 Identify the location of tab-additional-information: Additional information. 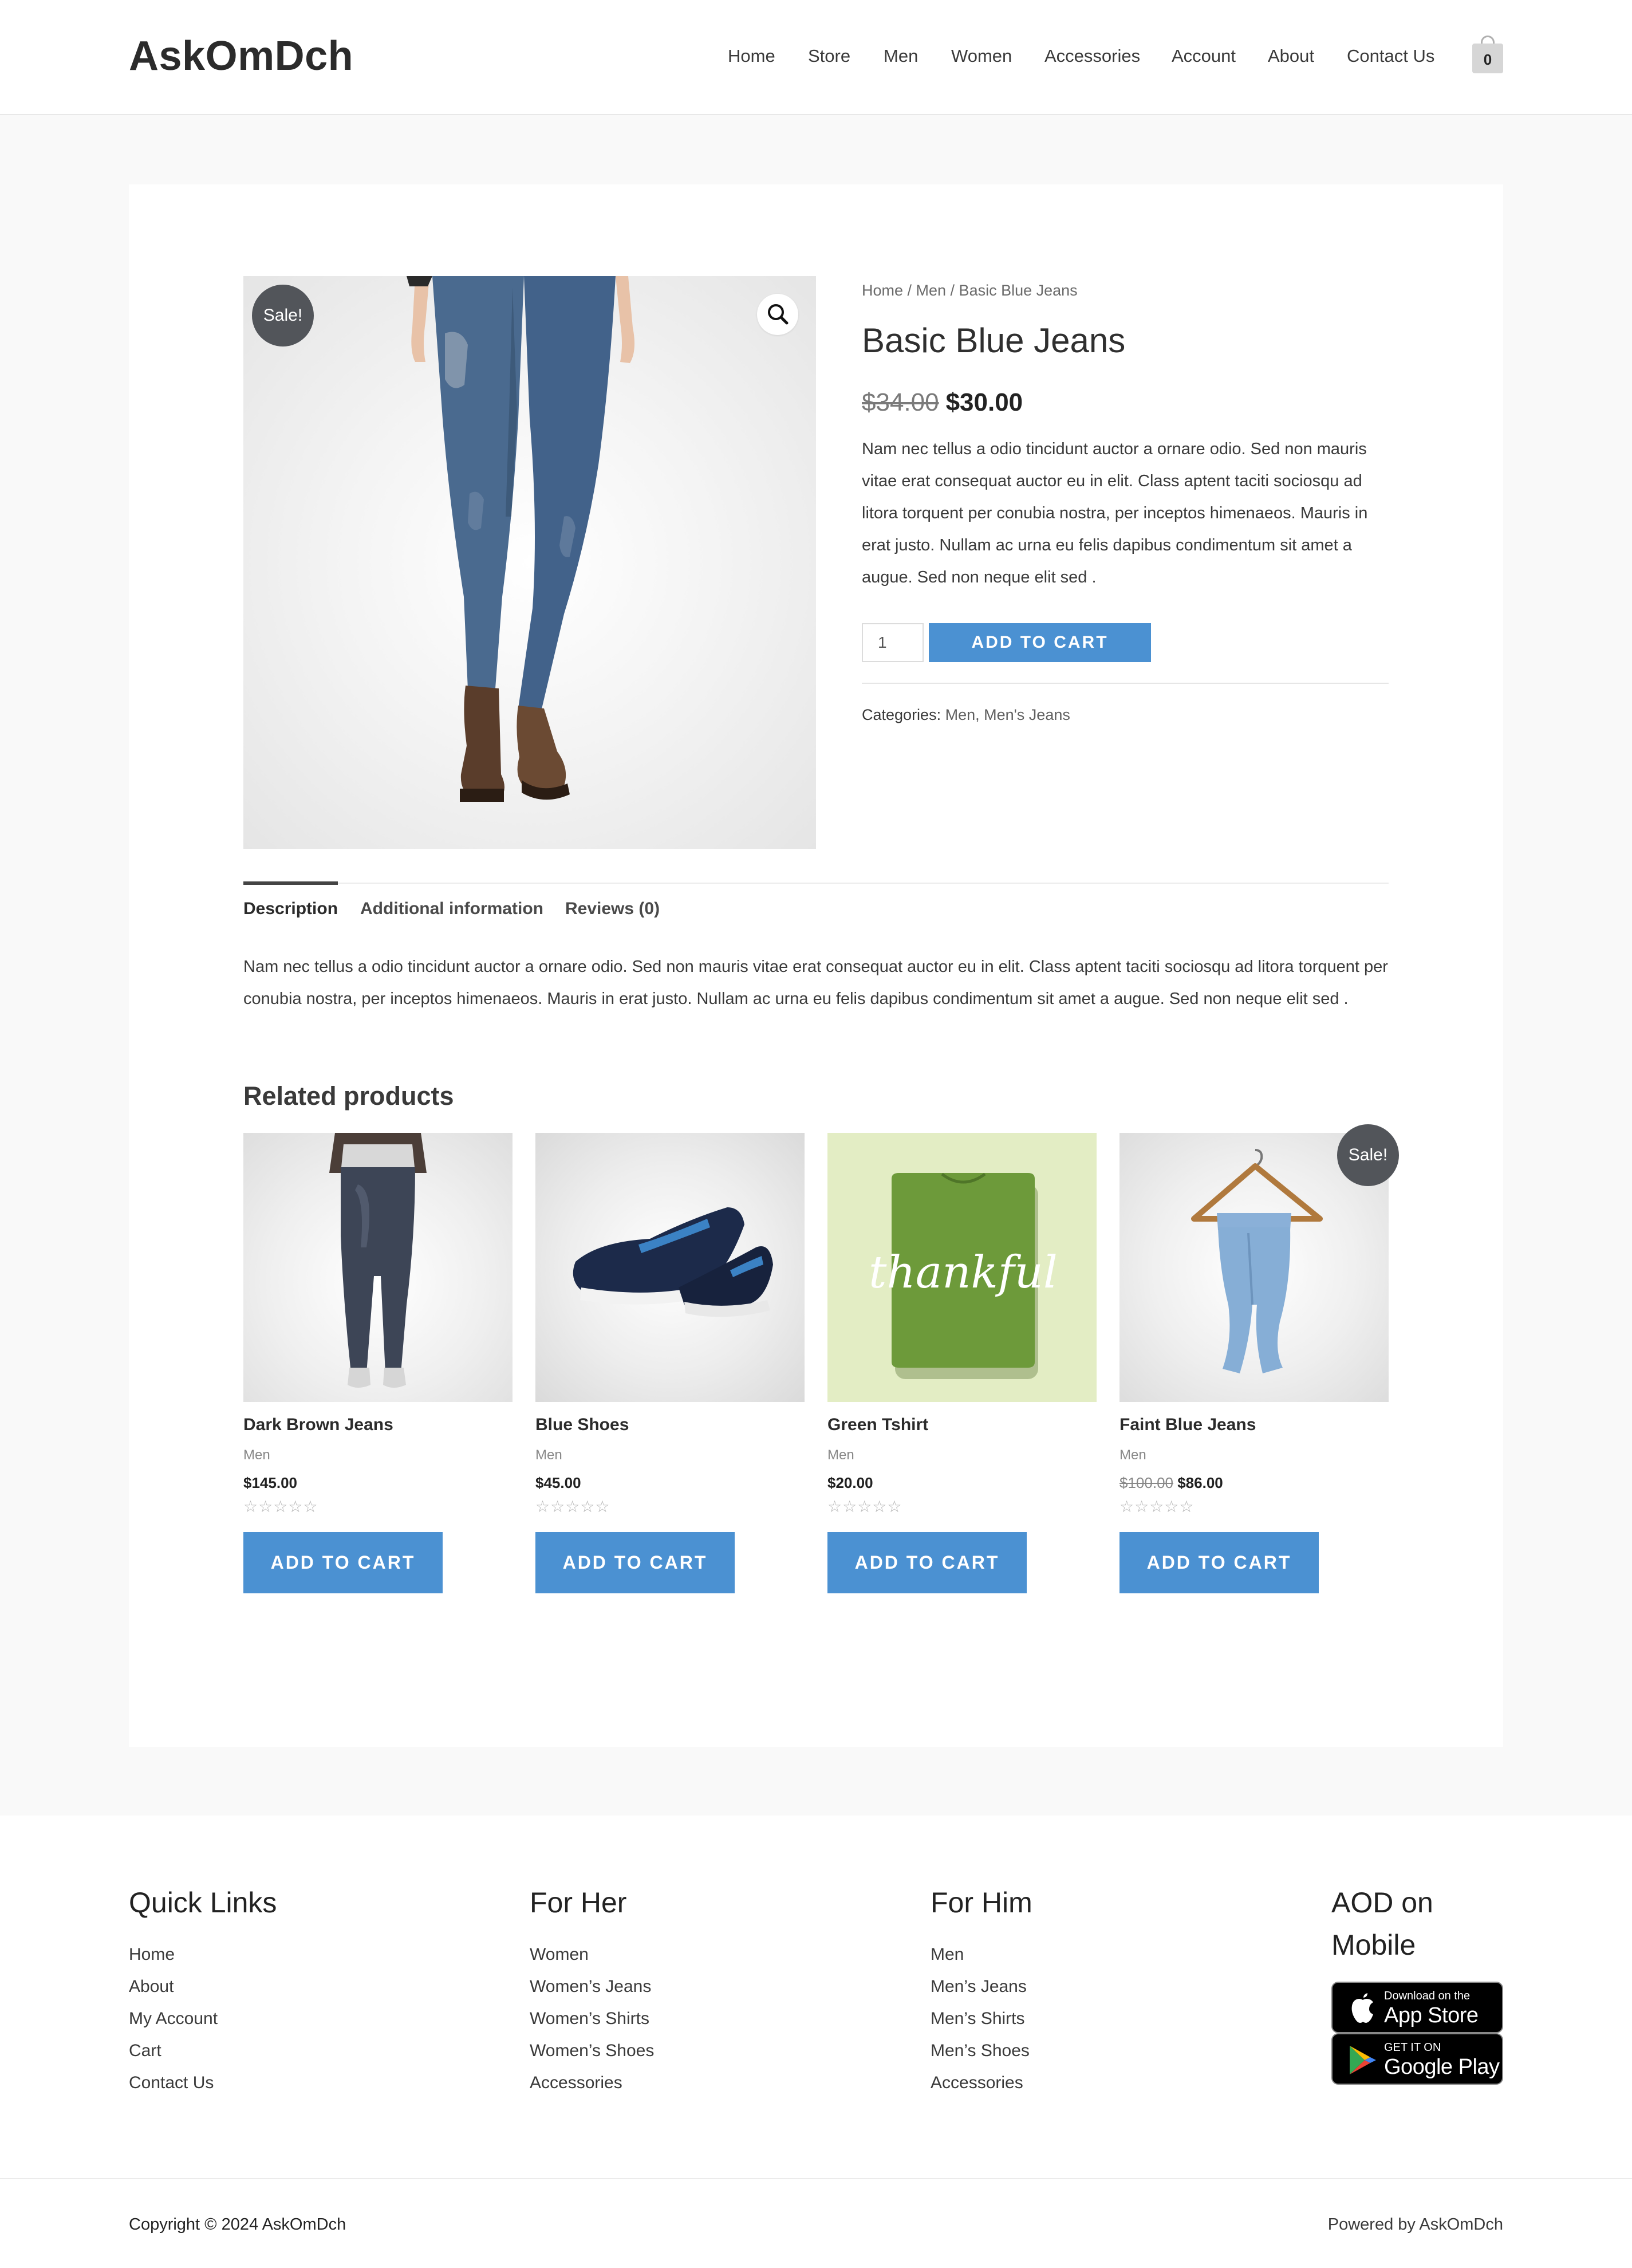
(451, 909).